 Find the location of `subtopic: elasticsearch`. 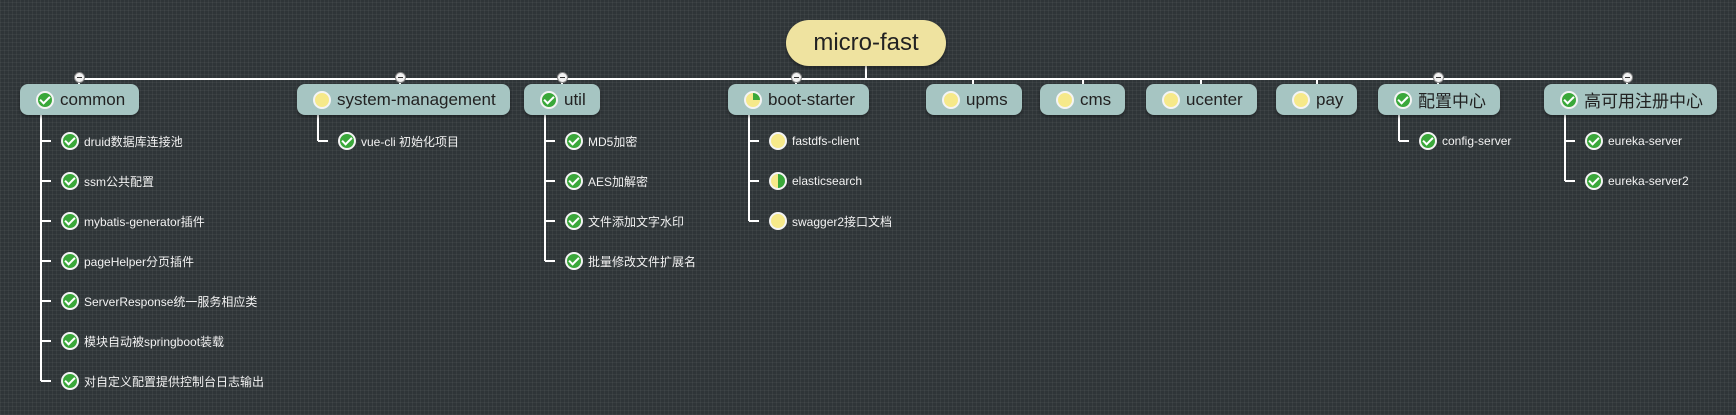

subtopic: elasticsearch is located at coordinates (815, 181).